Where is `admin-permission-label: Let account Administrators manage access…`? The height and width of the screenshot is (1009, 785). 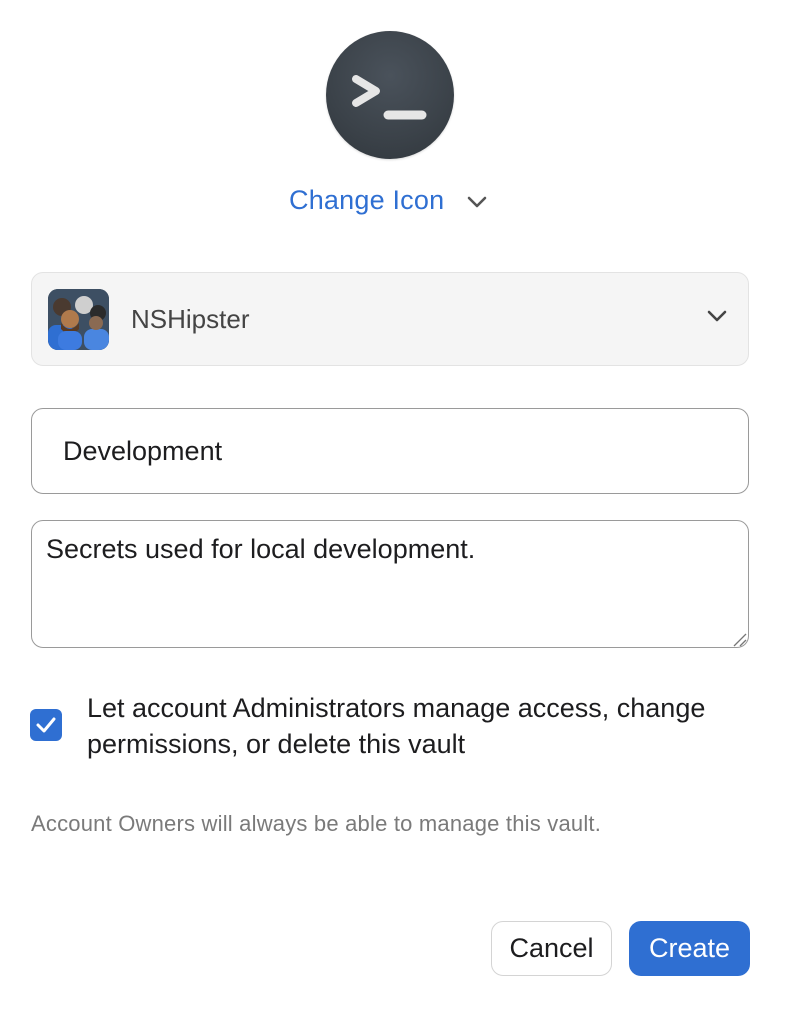 admin-permission-label: Let account Administrators manage access… is located at coordinates (407, 726).